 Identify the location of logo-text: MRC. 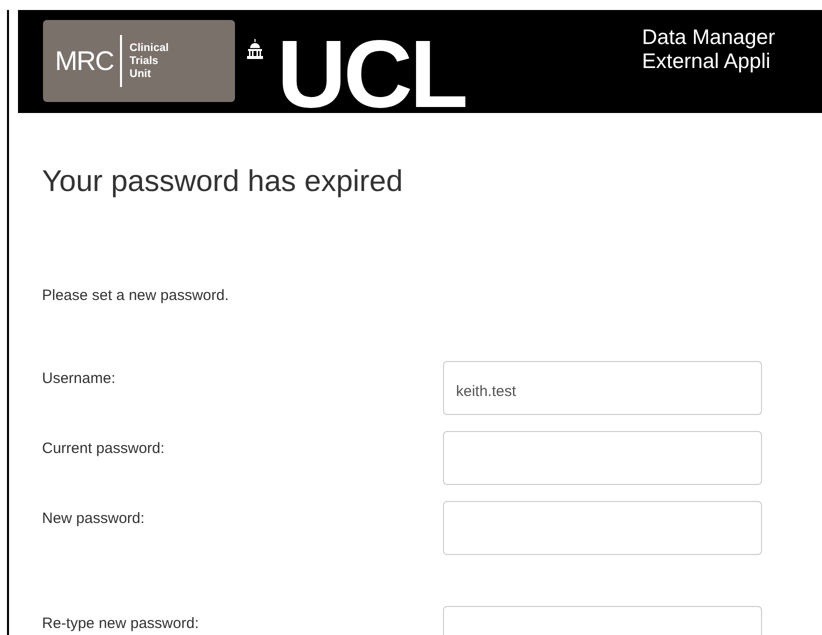
(84, 61).